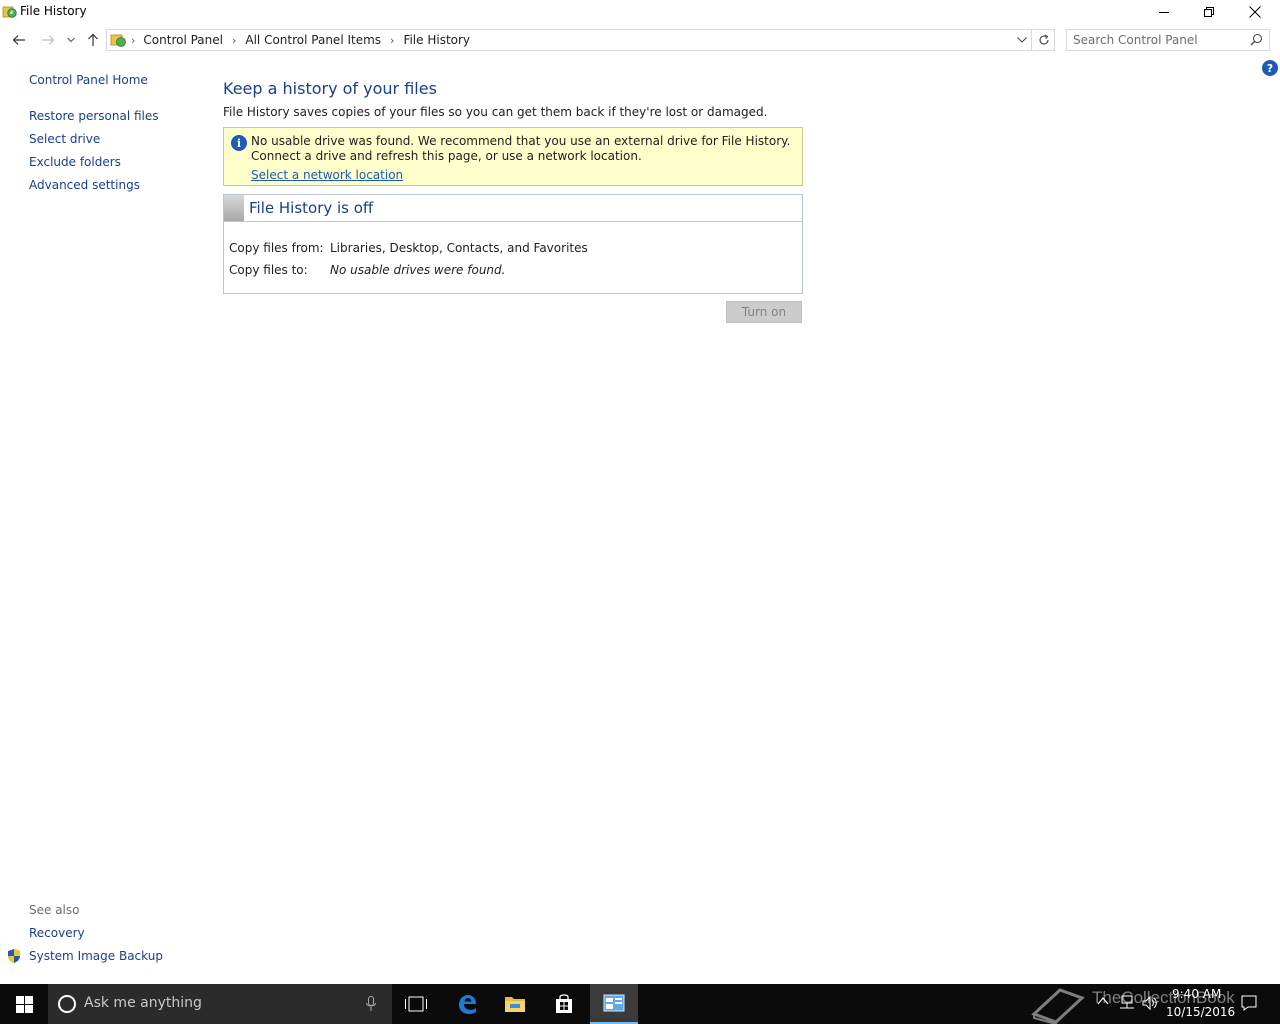  I want to click on file-explorer-button, so click(515, 1004).